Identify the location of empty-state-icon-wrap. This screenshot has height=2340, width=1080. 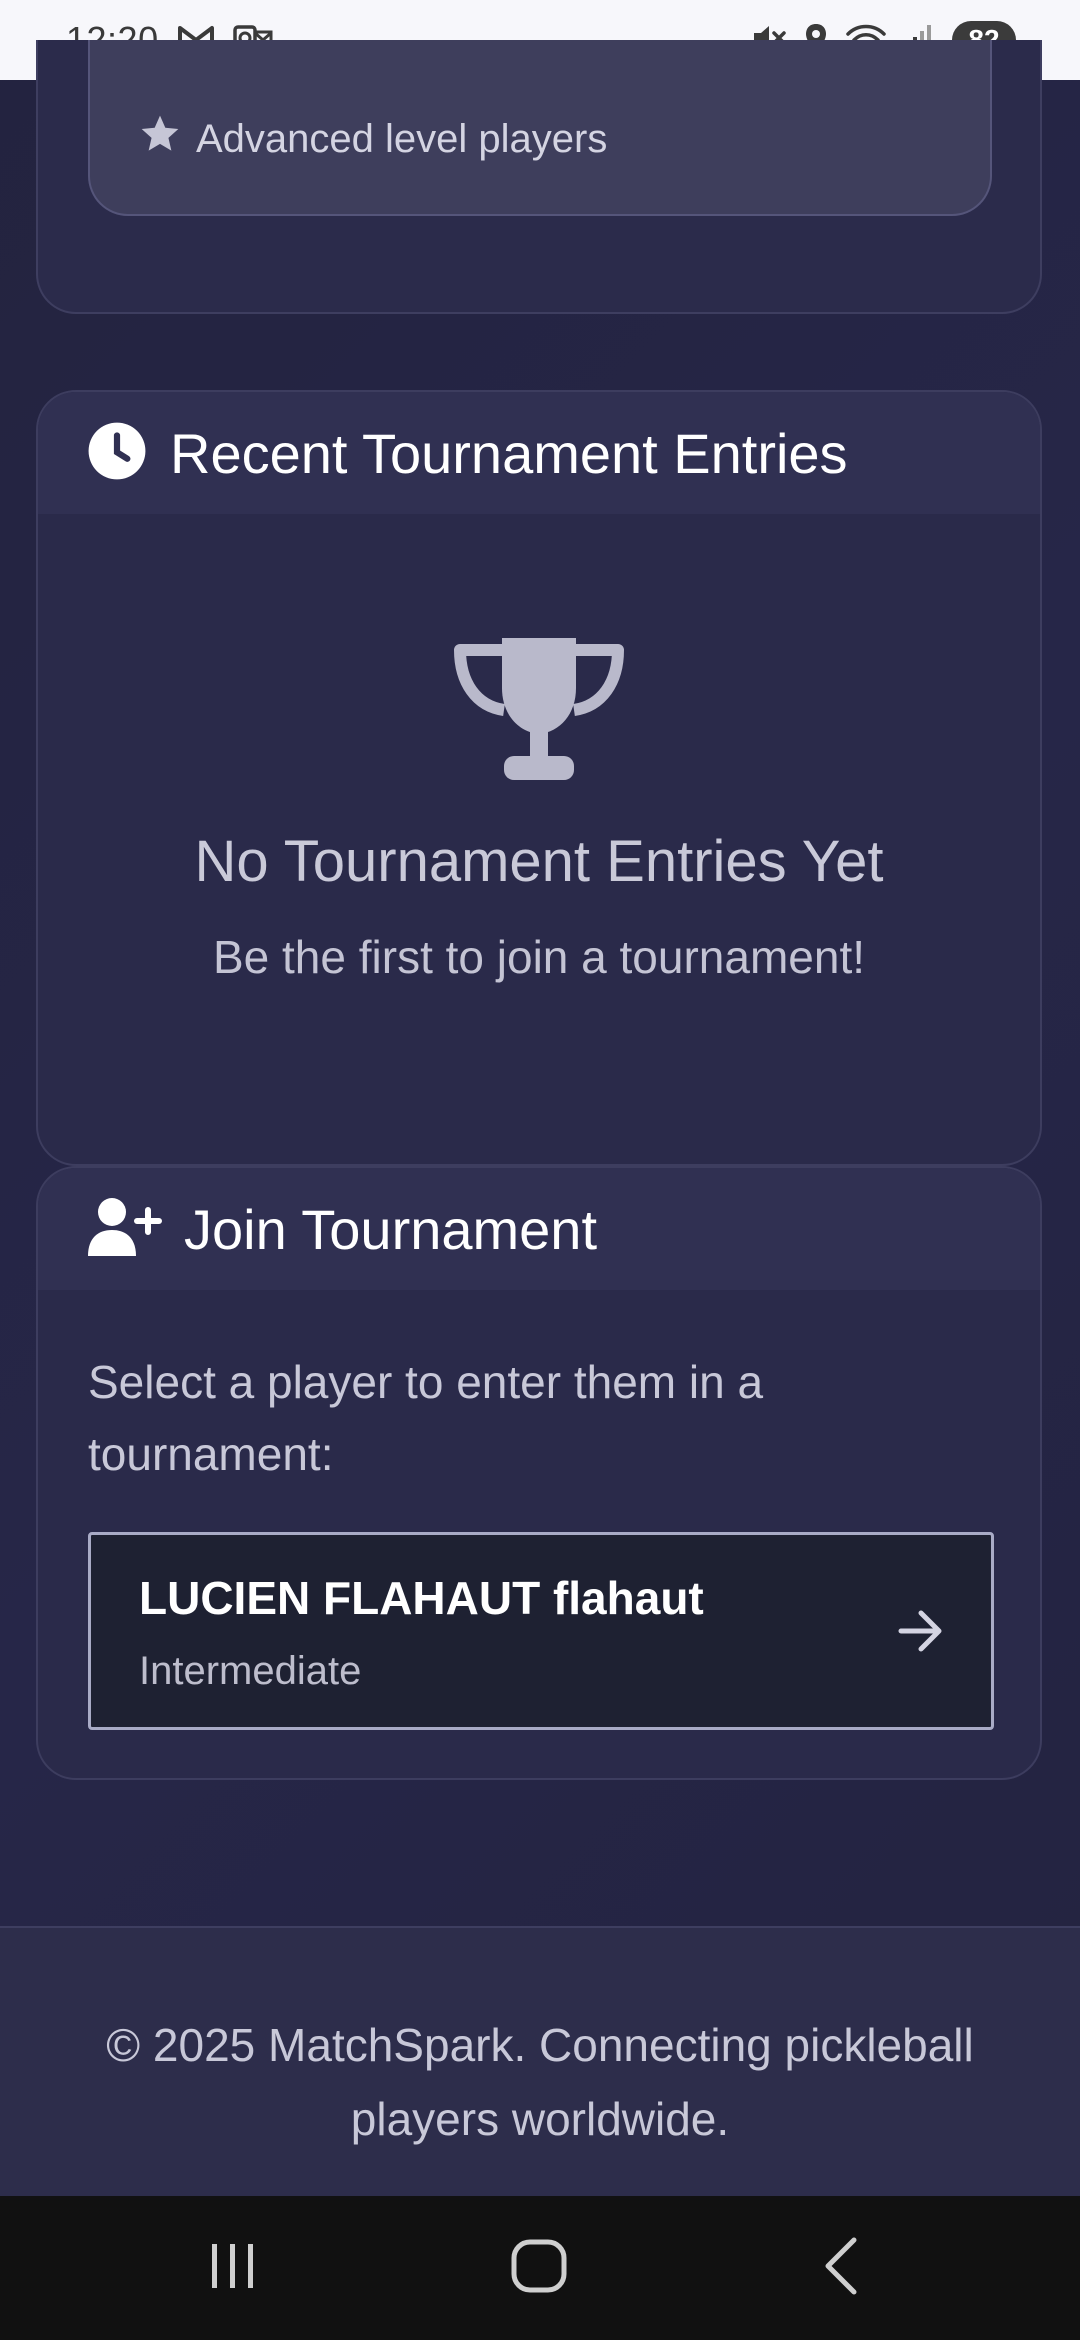
(539, 713).